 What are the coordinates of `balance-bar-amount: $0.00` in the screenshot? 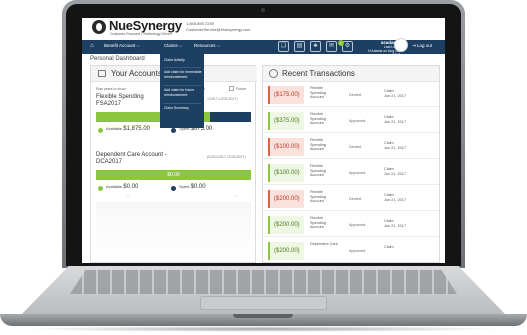 It's located at (173, 175).